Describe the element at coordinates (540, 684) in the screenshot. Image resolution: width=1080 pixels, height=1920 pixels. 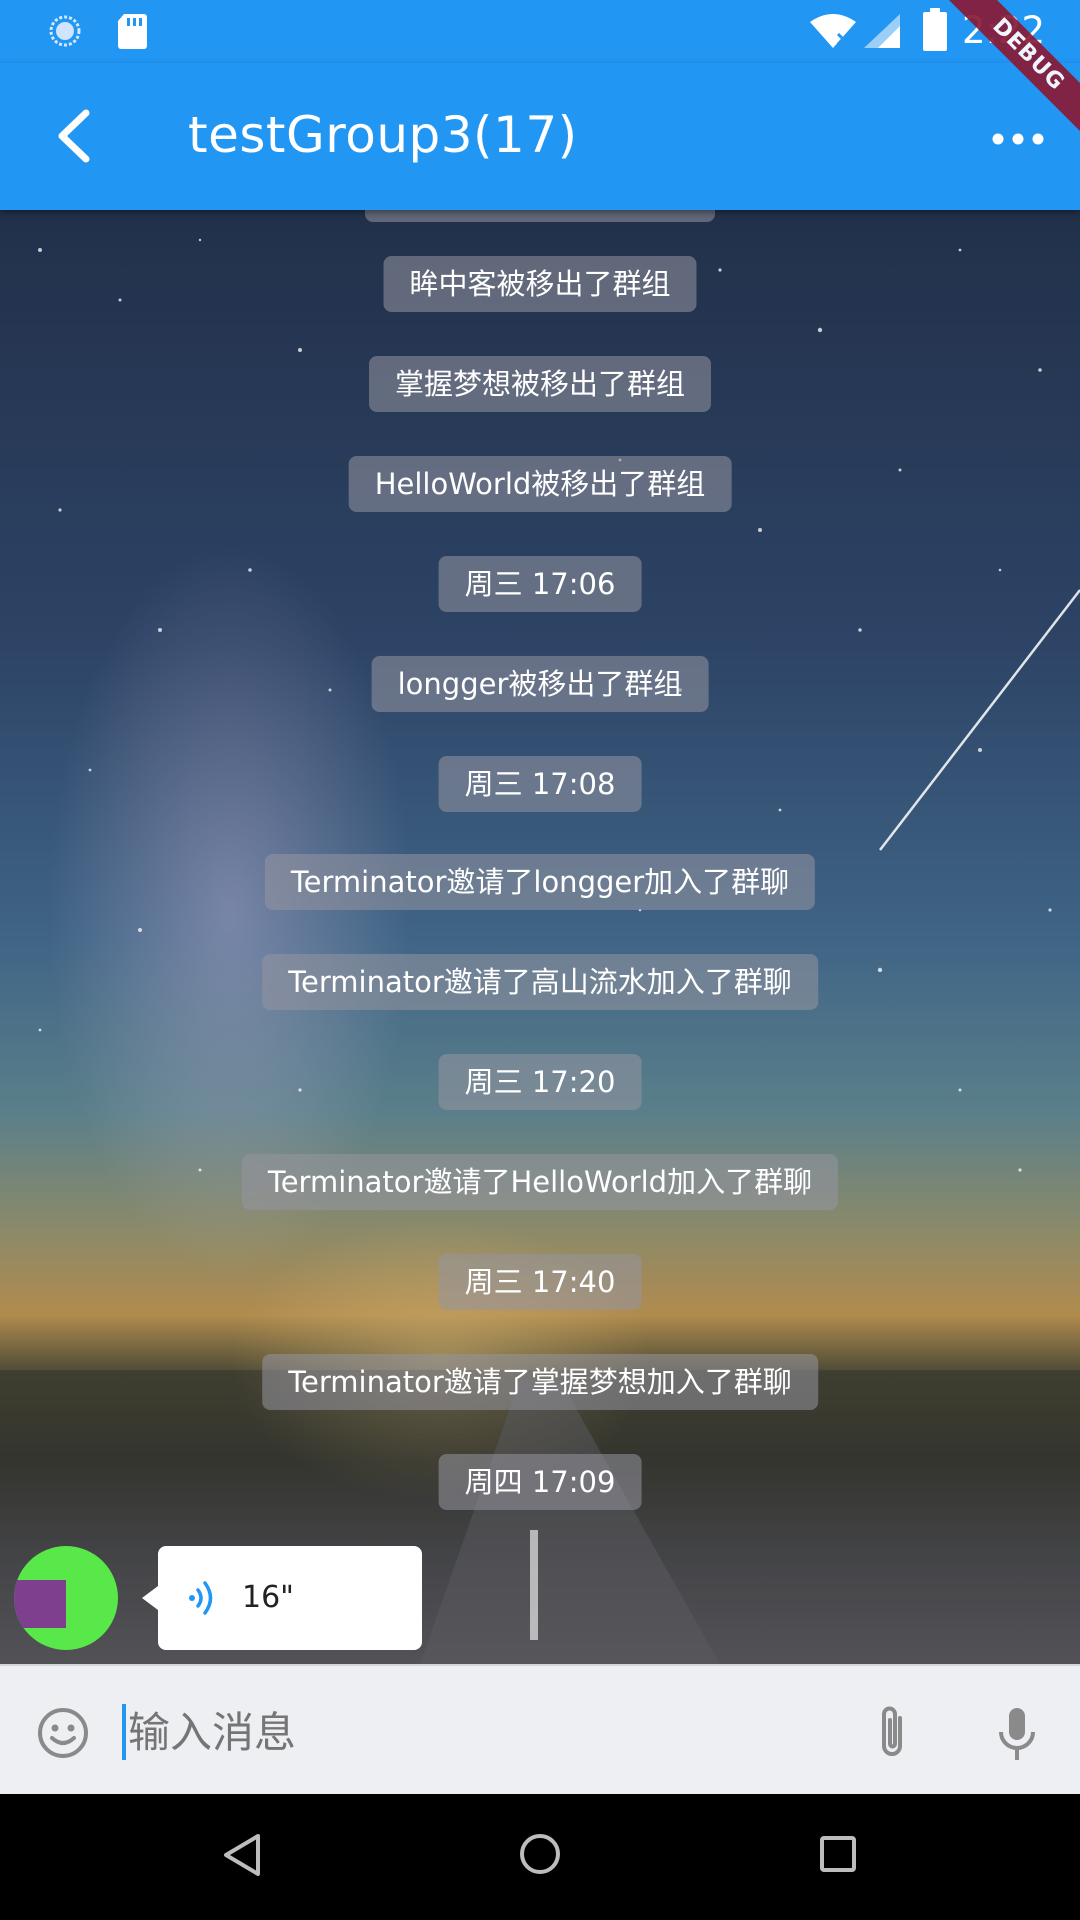
I see `system-message: longger被移出了群组` at that location.